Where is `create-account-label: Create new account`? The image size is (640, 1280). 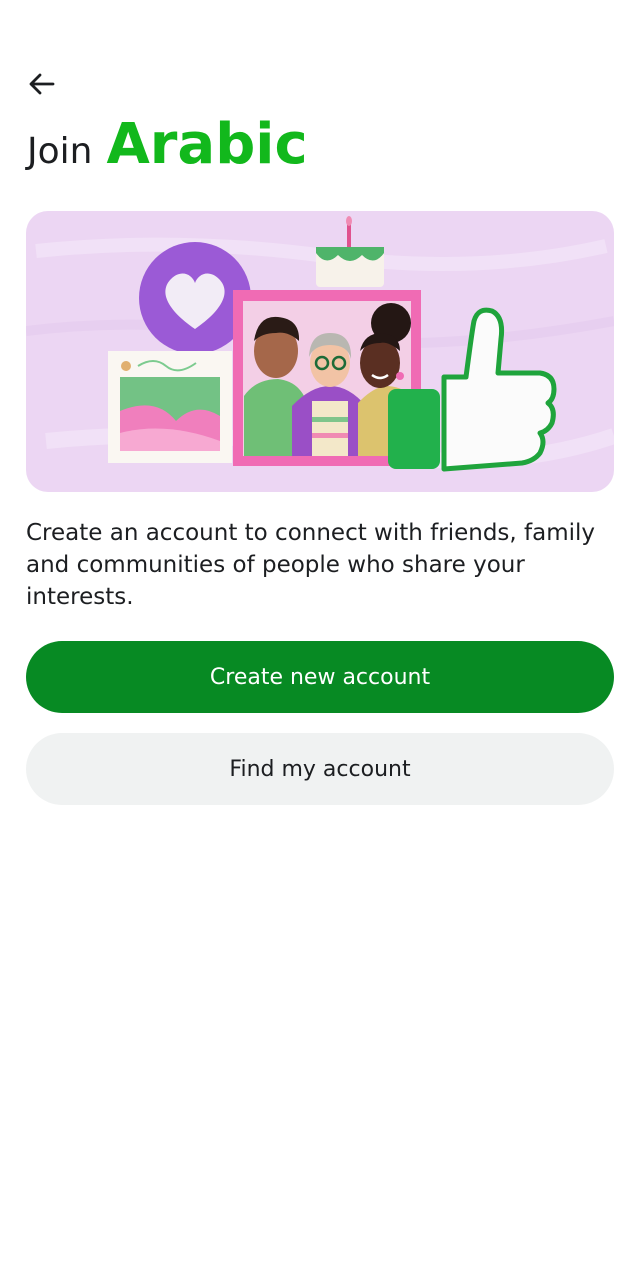
create-account-label: Create new account is located at coordinates (320, 677).